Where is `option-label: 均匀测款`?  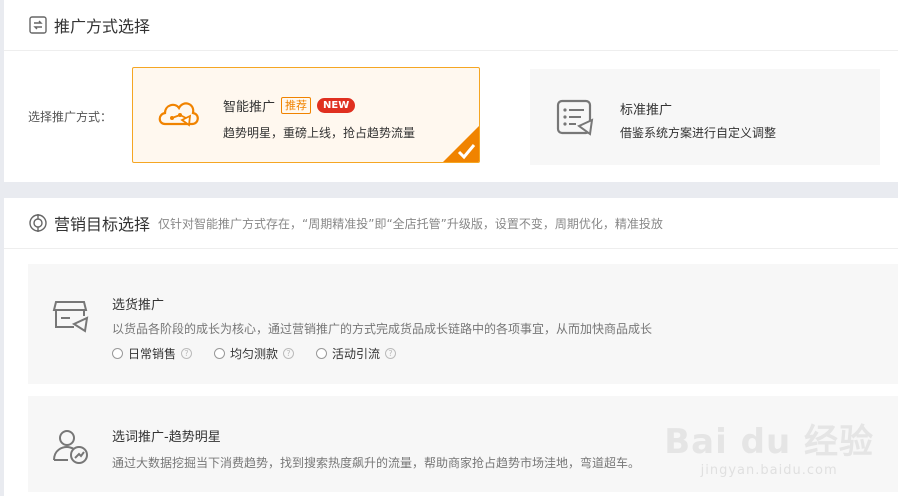
option-label: 均匀测款 is located at coordinates (254, 354).